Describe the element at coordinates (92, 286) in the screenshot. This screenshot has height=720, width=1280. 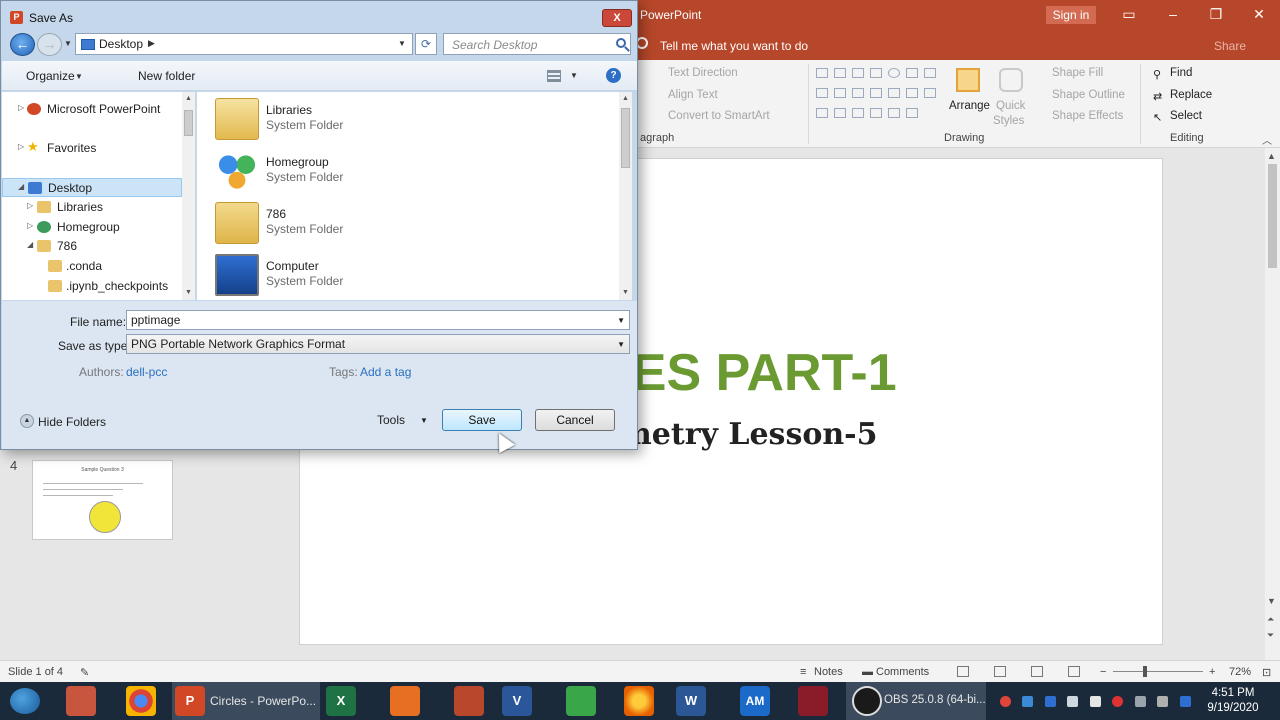
I see `nav-item-ipynb-checkpoints: .ipynb_checkpoints` at that location.